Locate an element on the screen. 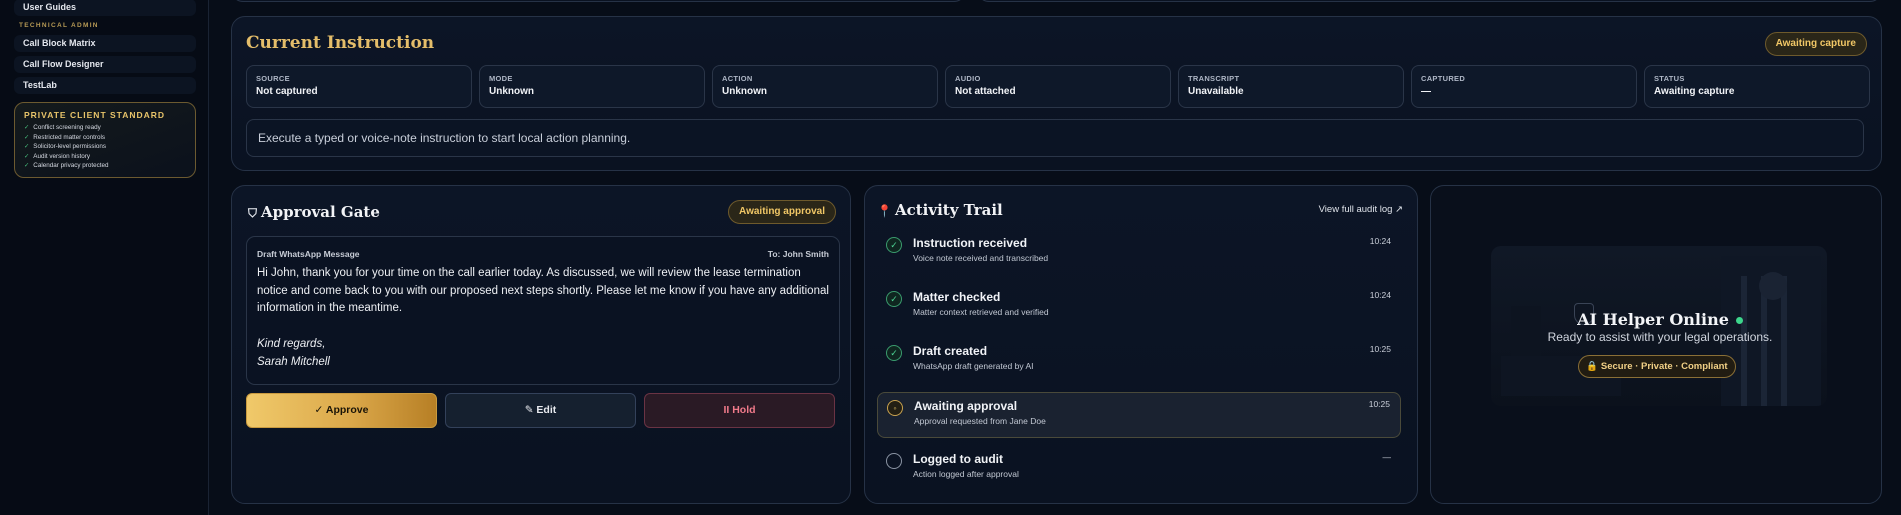  sidebar-item-user-guides: User Guides is located at coordinates (105, 8).